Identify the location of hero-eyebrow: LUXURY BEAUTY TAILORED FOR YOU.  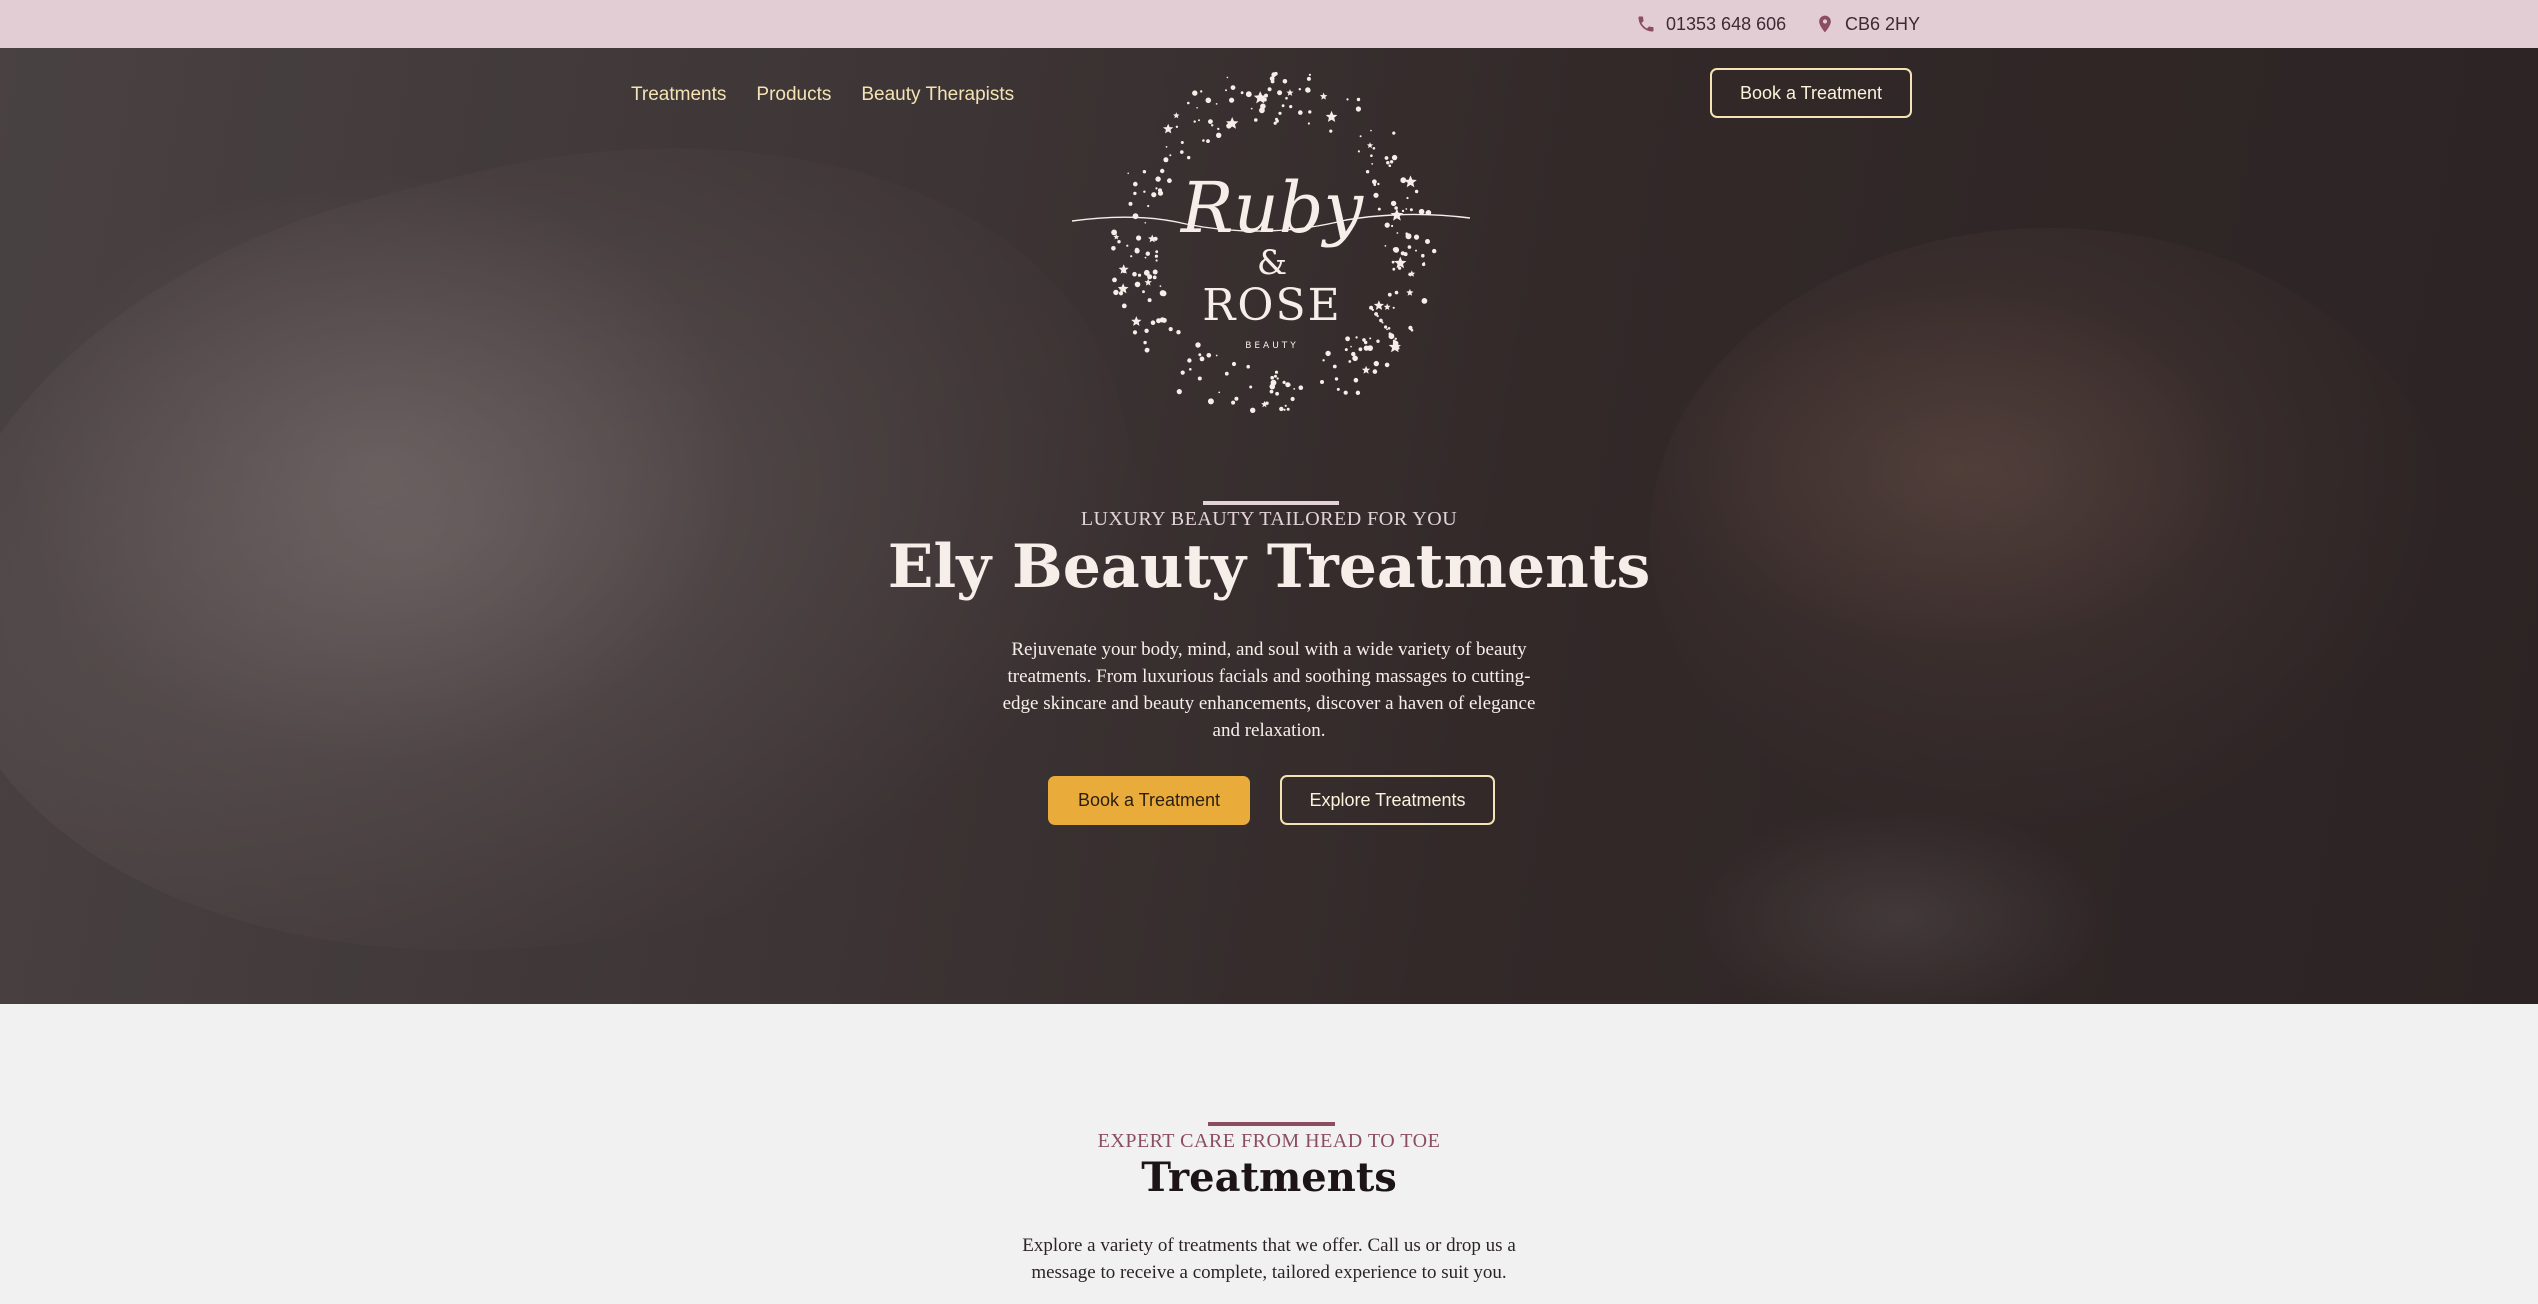
(1269, 519).